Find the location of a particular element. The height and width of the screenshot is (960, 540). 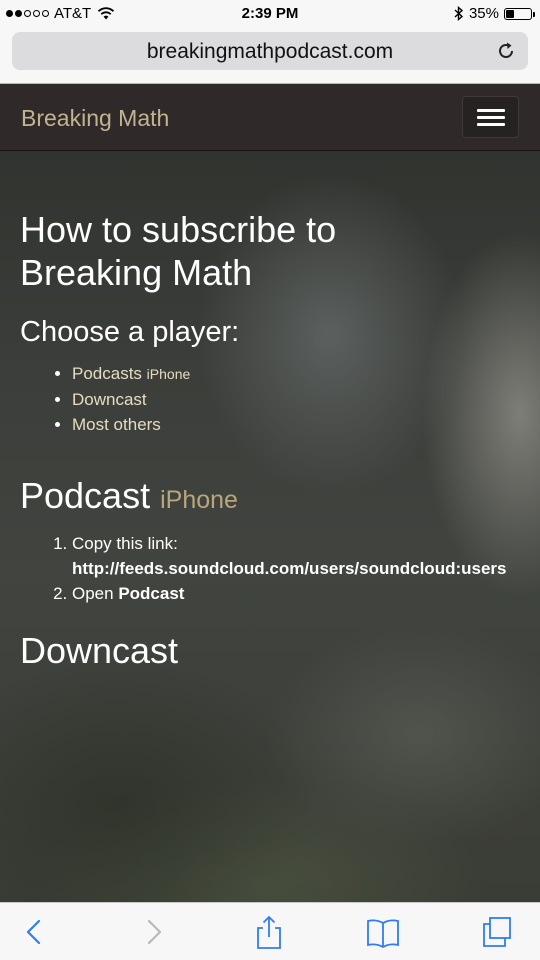

bookmarks-icon is located at coordinates (383, 932).